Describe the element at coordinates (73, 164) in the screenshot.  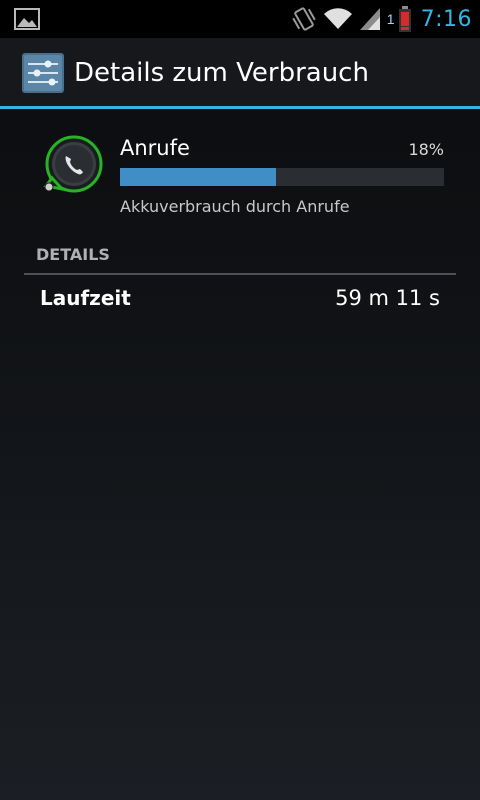
I see `phone-icon` at that location.